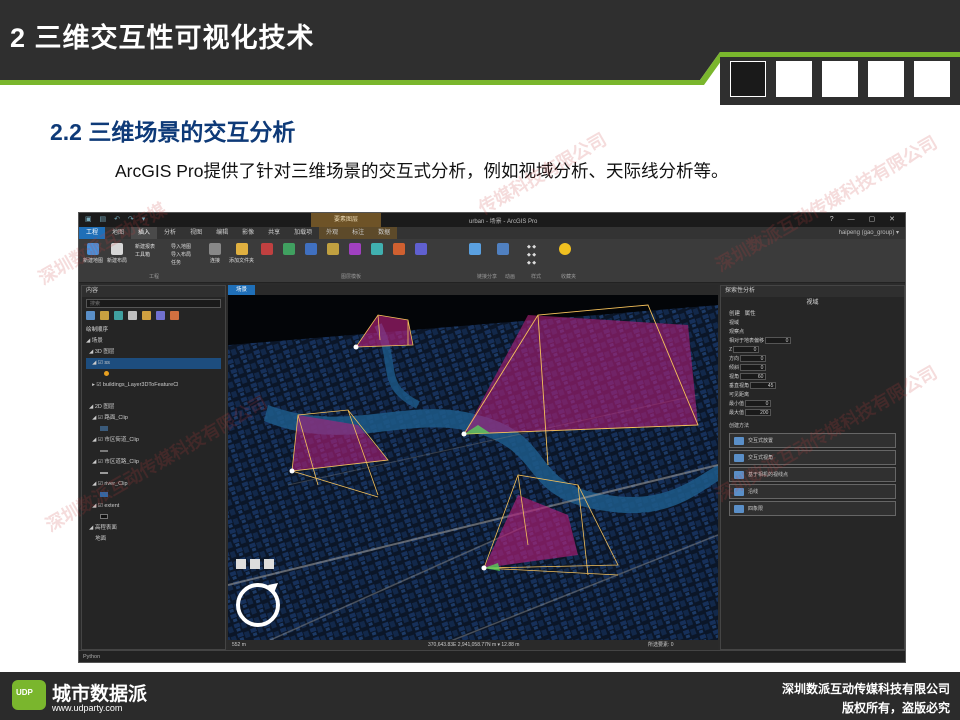 The image size is (960, 720). What do you see at coordinates (812, 474) in the screenshot?
I see `camera-based-viewpoint-button: 基于相机的视线点` at bounding box center [812, 474].